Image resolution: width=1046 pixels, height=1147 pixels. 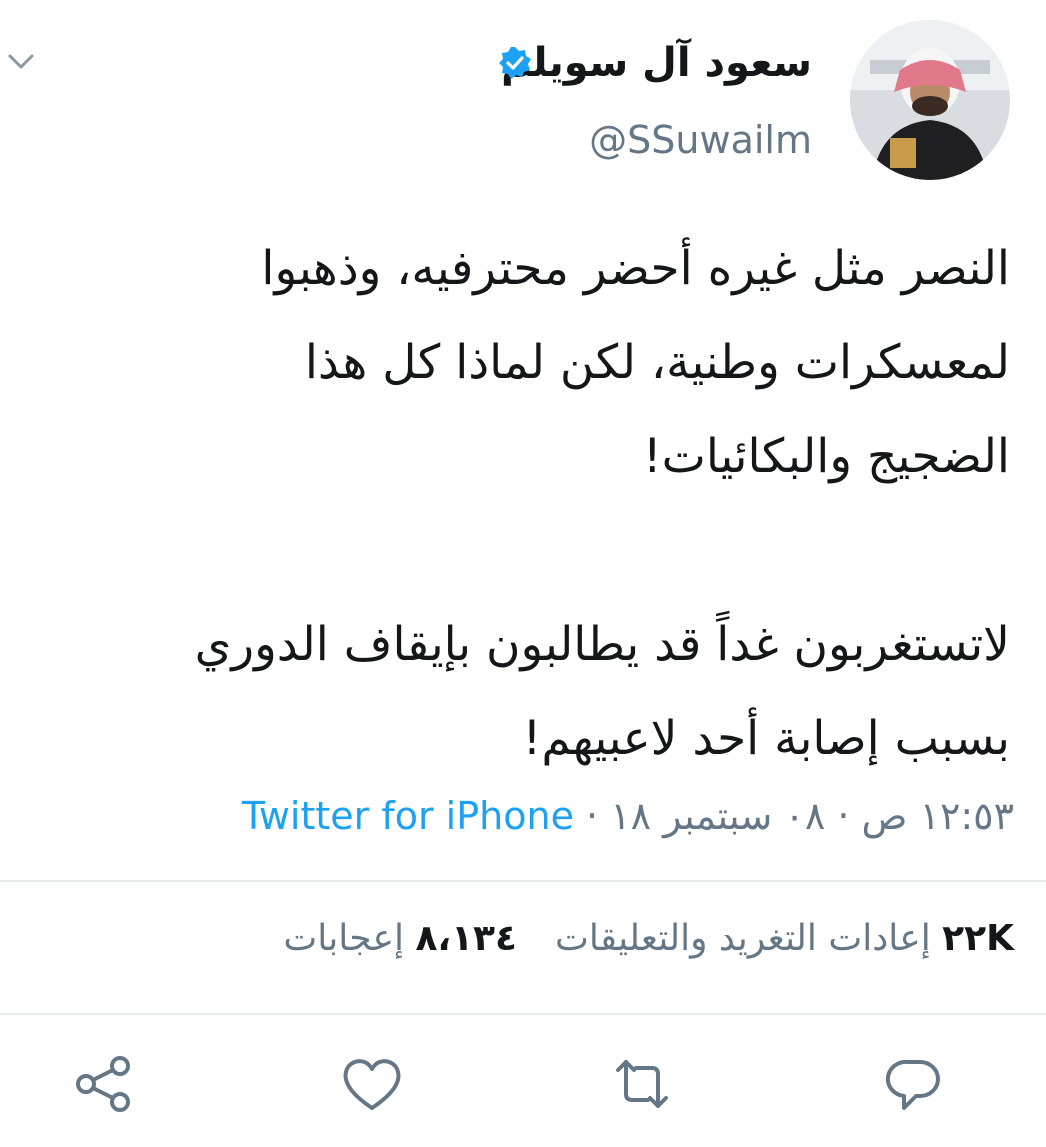 I want to click on avatar-photo, so click(x=930, y=100).